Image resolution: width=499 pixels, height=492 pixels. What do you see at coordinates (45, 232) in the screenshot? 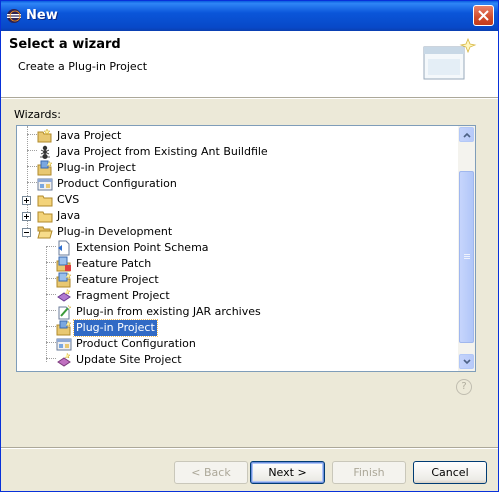
I see `folder-open-icon` at bounding box center [45, 232].